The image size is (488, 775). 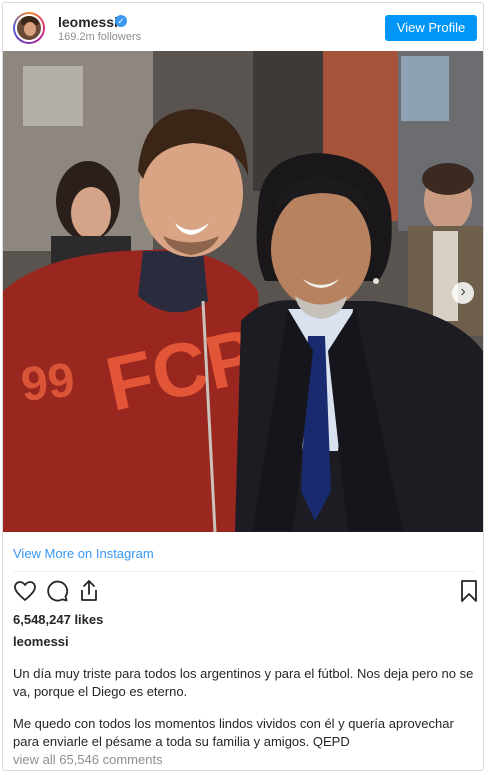 What do you see at coordinates (88, 22) in the screenshot?
I see `username-link: leomessi` at bounding box center [88, 22].